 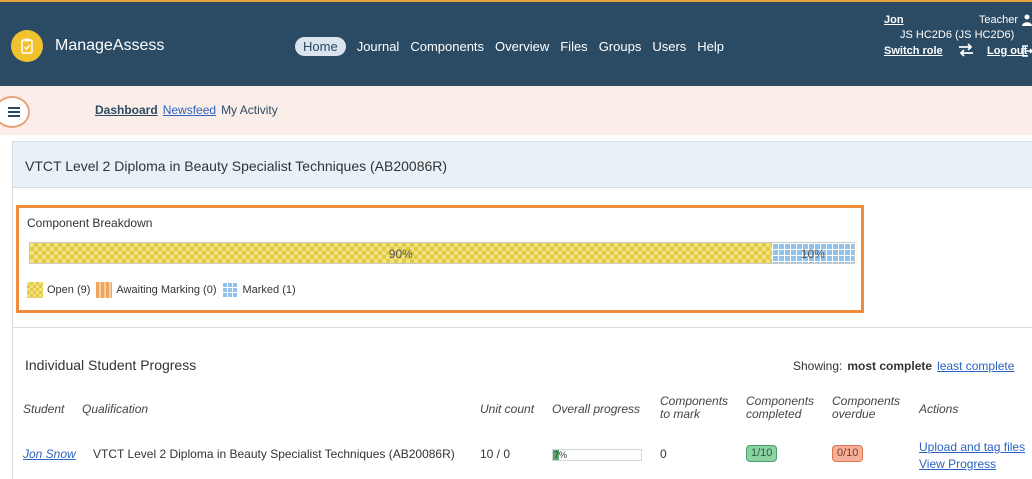 I want to click on legend-awaiting: Awaiting Marking (0), so click(x=166, y=290).